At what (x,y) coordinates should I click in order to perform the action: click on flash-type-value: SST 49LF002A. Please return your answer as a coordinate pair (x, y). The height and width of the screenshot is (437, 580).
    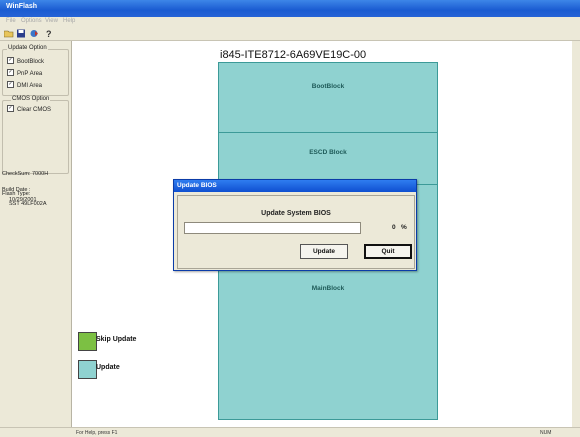
    Looking at the image, I should click on (28, 204).